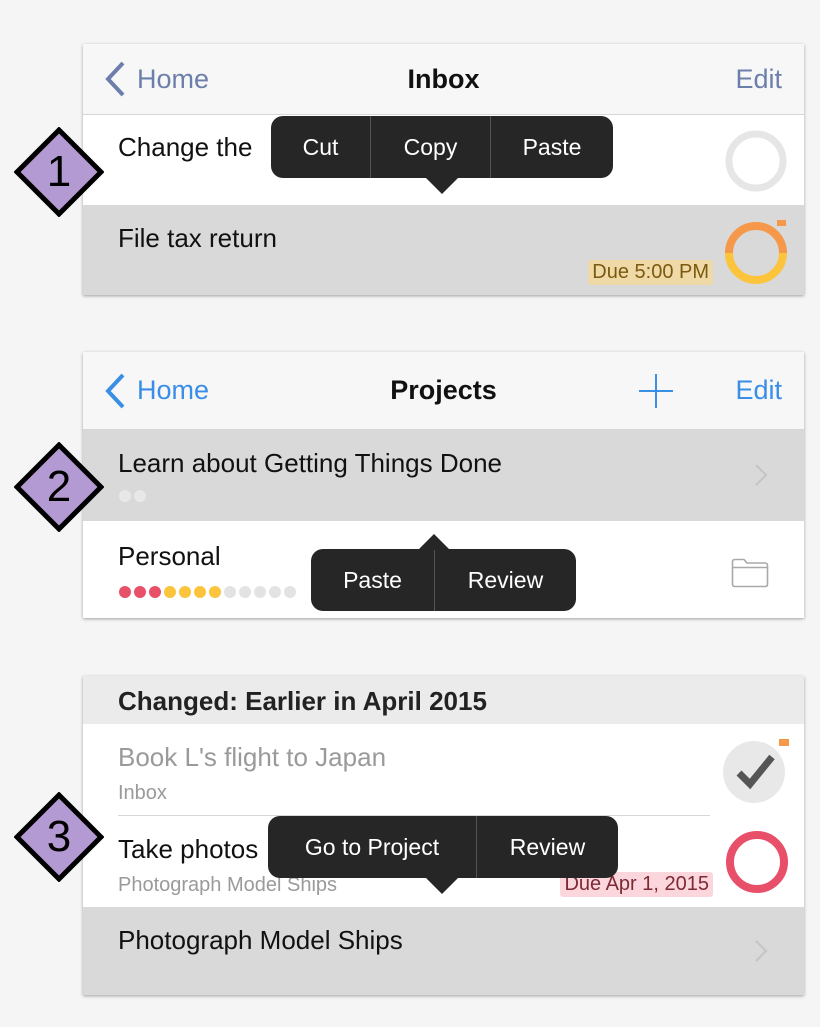  What do you see at coordinates (443, 79) in the screenshot?
I see `inbox-navbar: Home Inbox Edit` at bounding box center [443, 79].